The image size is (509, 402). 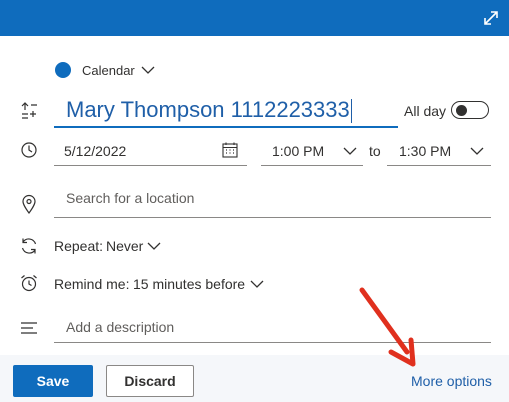 What do you see at coordinates (425, 111) in the screenshot?
I see `all-day-label: All day` at bounding box center [425, 111].